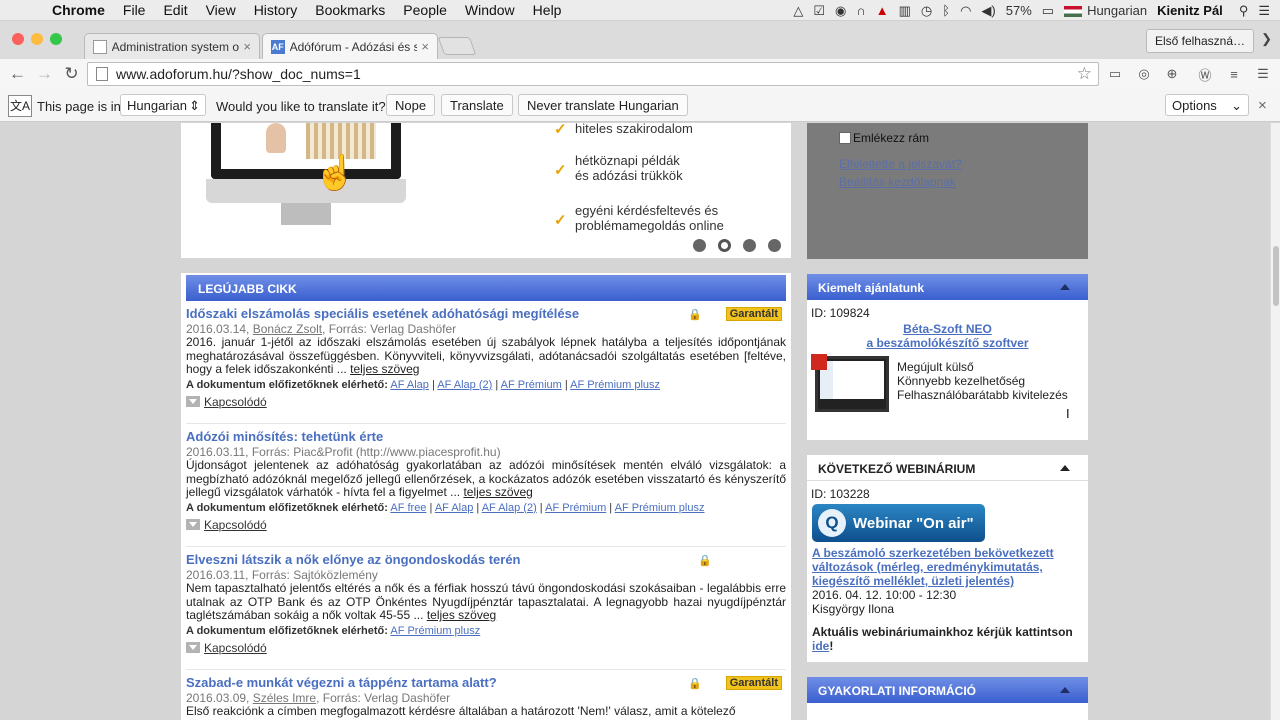 The height and width of the screenshot is (720, 1280). What do you see at coordinates (947, 343) in the screenshot?
I see `featured-link-desc: a beszámolókészítő szoftver` at bounding box center [947, 343].